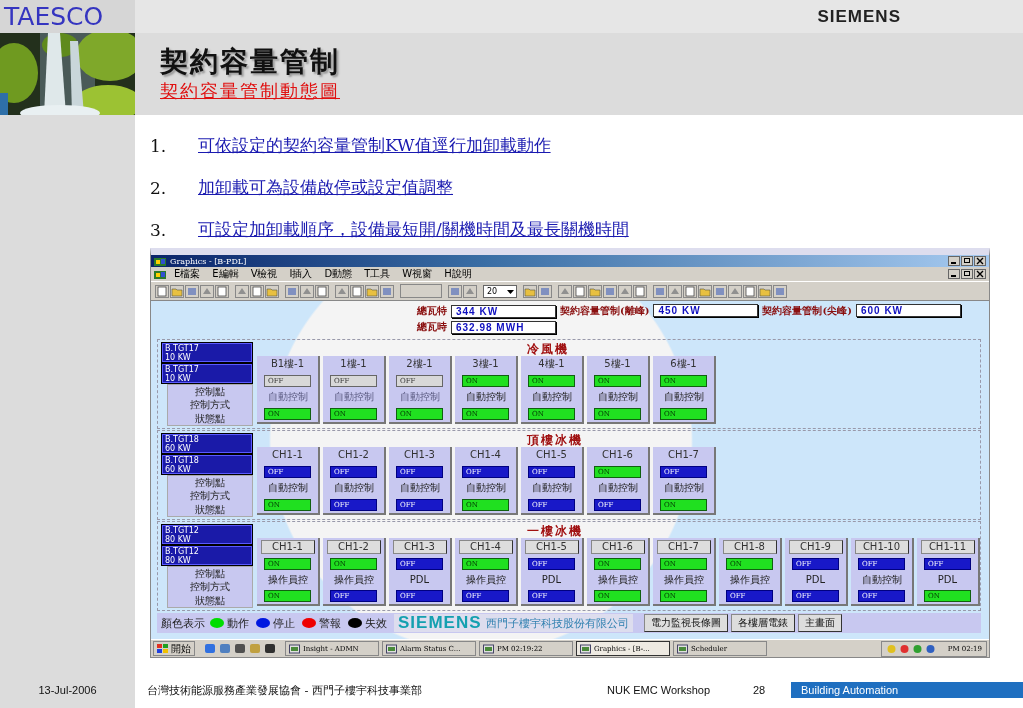  What do you see at coordinates (419, 547) in the screenshot?
I see `unit-button: CH1-3` at bounding box center [419, 547].